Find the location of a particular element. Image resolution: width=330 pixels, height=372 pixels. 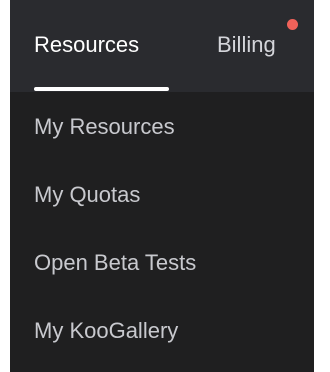

notification-dot-icon is located at coordinates (292, 24).